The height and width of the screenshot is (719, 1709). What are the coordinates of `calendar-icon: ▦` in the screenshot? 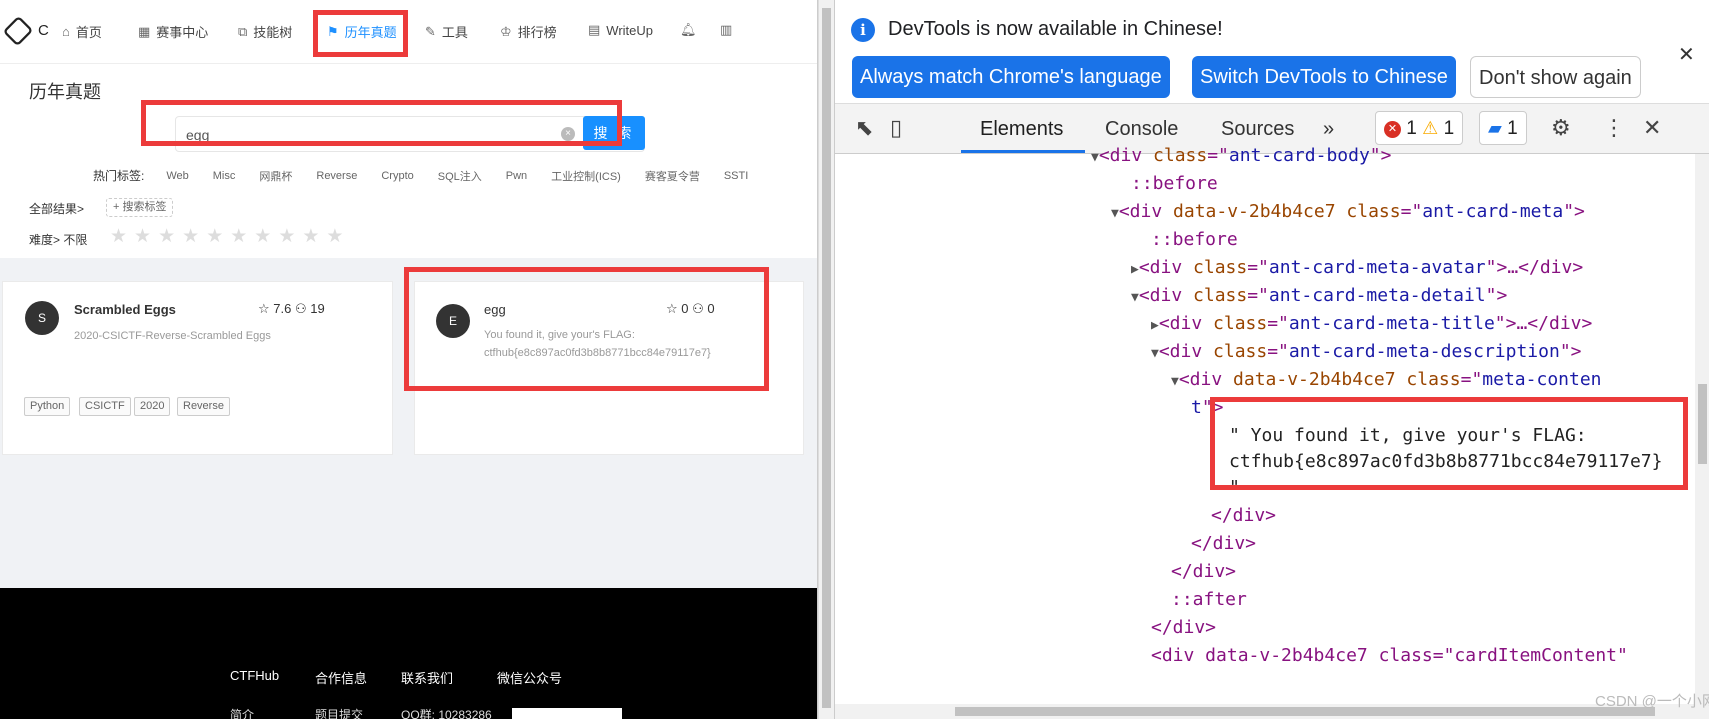 It's located at (144, 31).